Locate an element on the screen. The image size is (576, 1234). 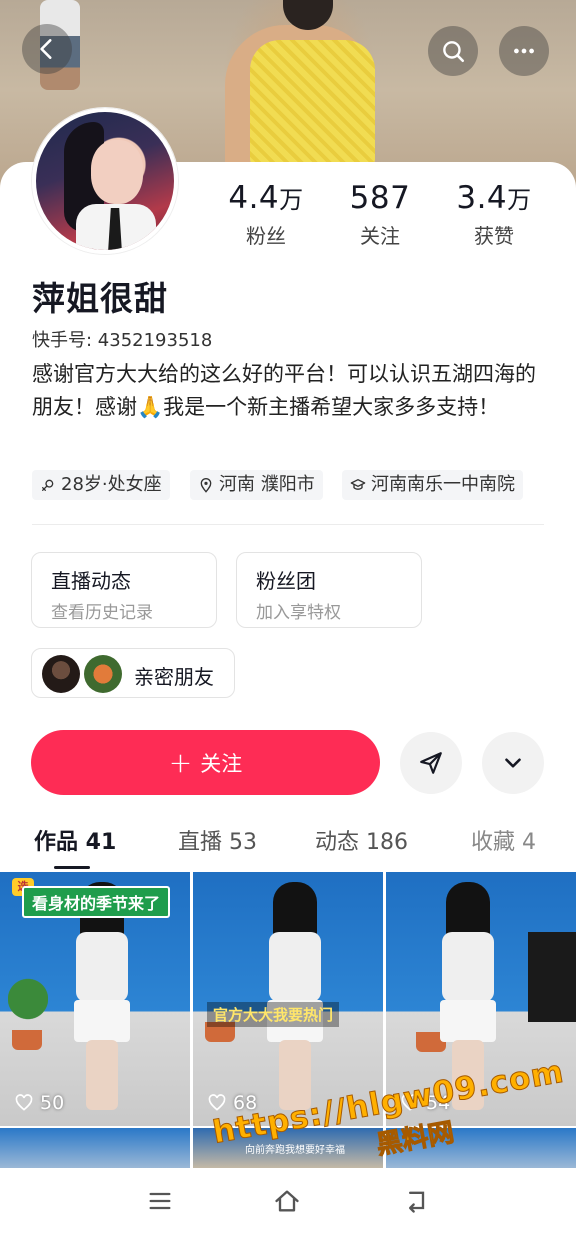
send-icon is located at coordinates (431, 763).